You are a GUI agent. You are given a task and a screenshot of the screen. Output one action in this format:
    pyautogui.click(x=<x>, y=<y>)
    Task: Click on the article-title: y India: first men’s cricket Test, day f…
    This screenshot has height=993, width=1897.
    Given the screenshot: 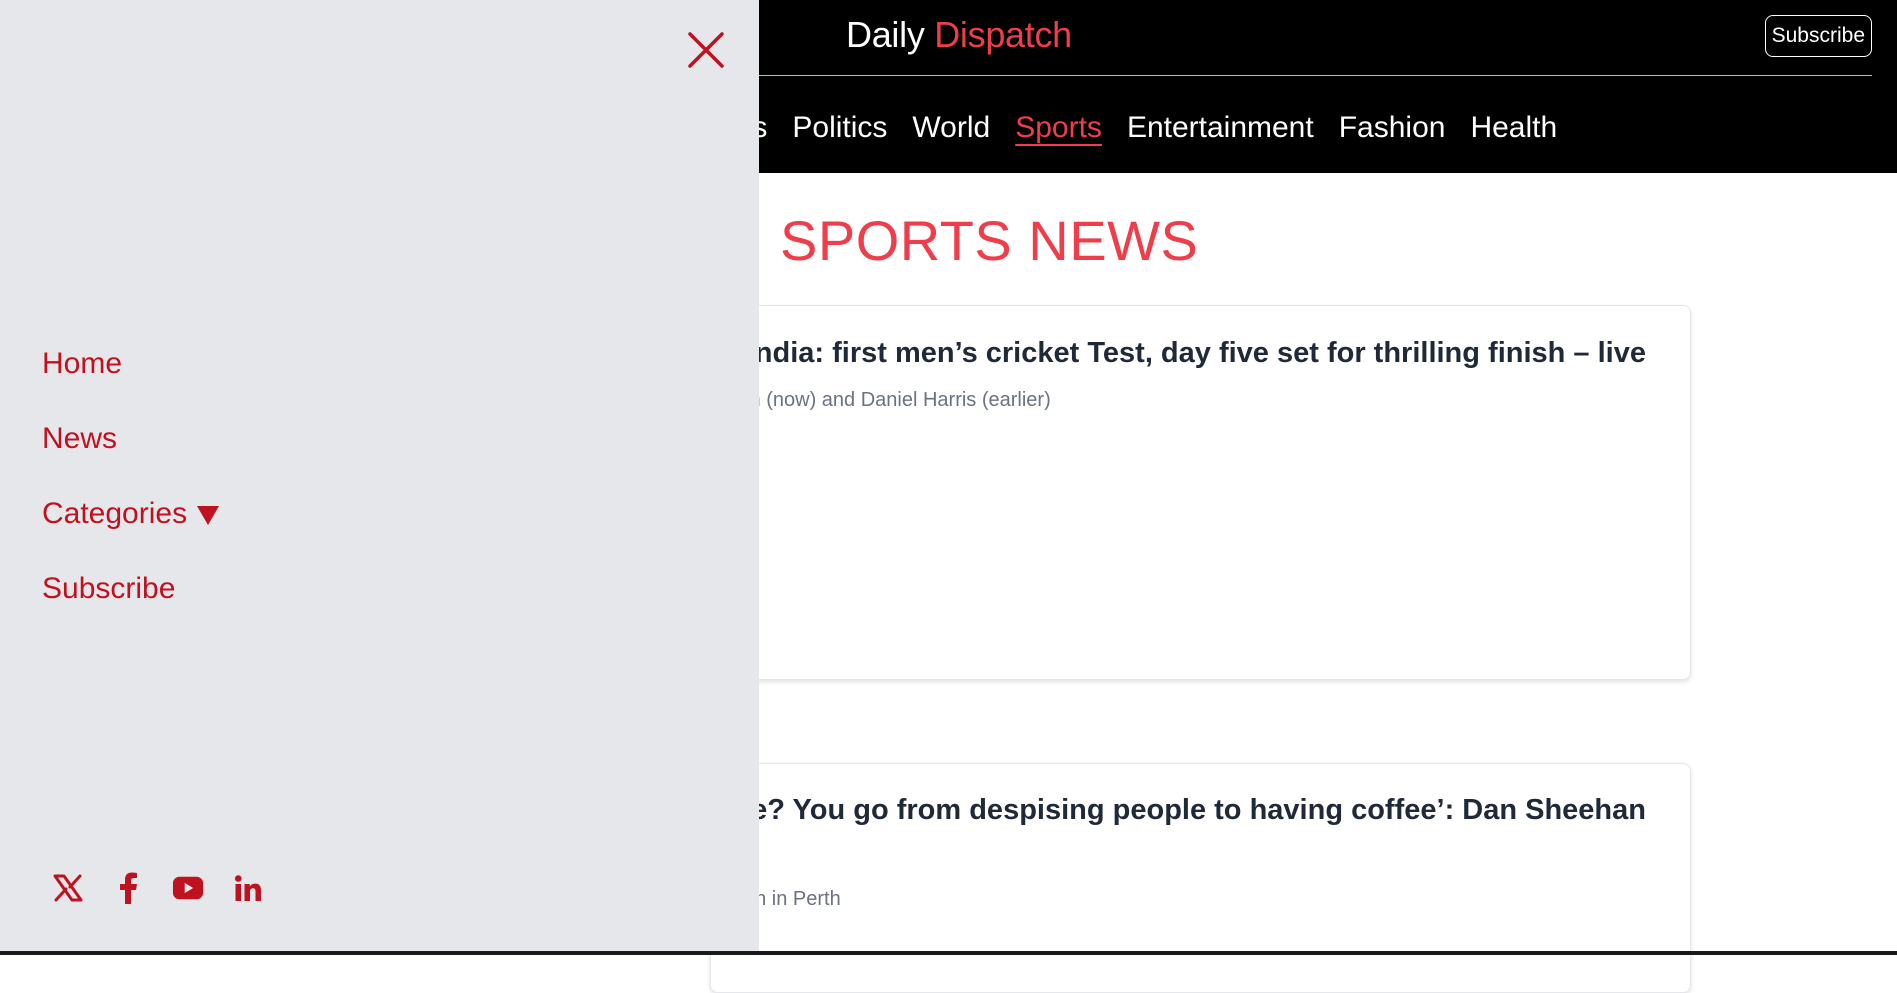 What is the action you would take?
    pyautogui.click(x=1184, y=353)
    